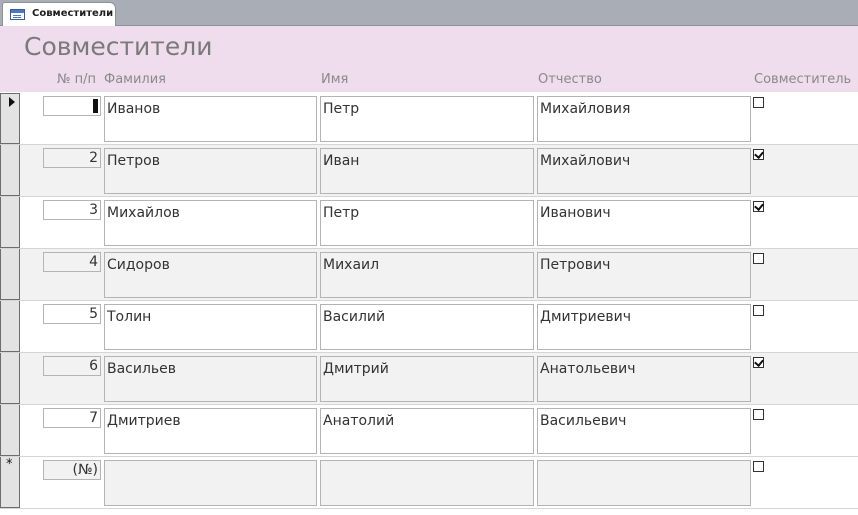 The height and width of the screenshot is (515, 858). Describe the element at coordinates (72, 106) in the screenshot. I see `number-field: 1` at that location.